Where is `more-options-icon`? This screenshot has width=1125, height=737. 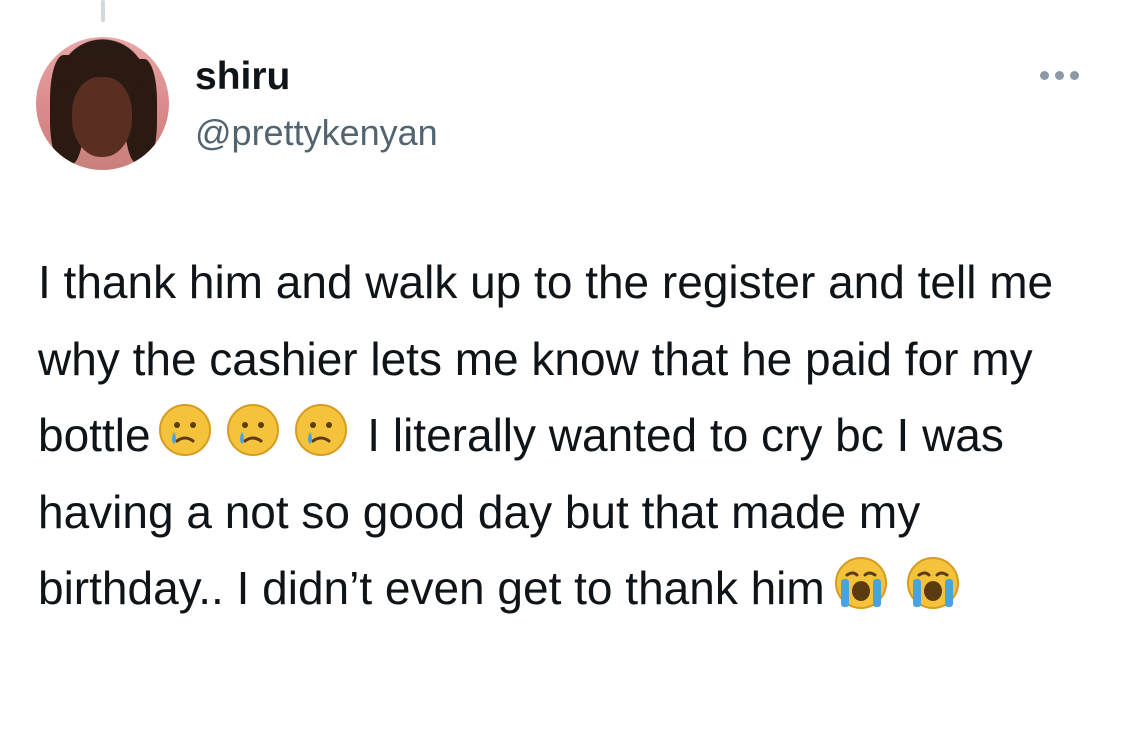
more-options-icon is located at coordinates (1063, 75).